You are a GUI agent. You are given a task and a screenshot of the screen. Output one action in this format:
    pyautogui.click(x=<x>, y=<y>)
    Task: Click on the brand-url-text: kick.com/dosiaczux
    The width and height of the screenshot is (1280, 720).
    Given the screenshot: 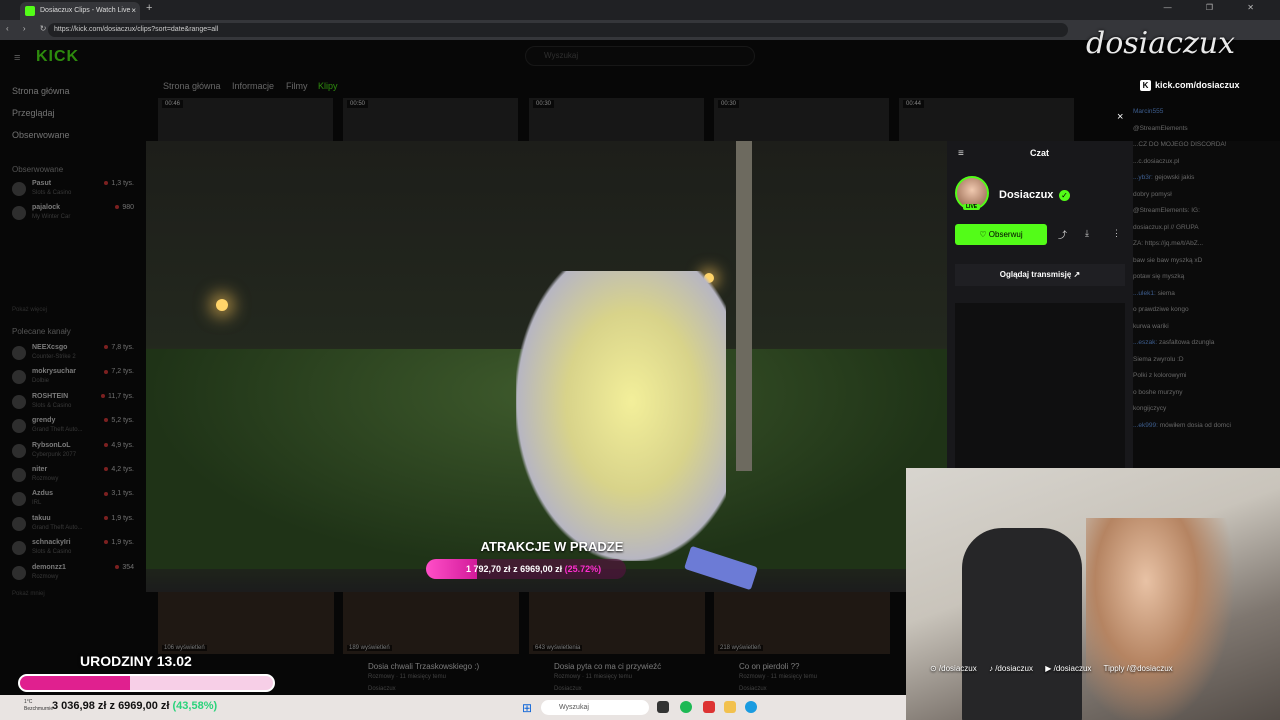 What is the action you would take?
    pyautogui.click(x=1197, y=85)
    